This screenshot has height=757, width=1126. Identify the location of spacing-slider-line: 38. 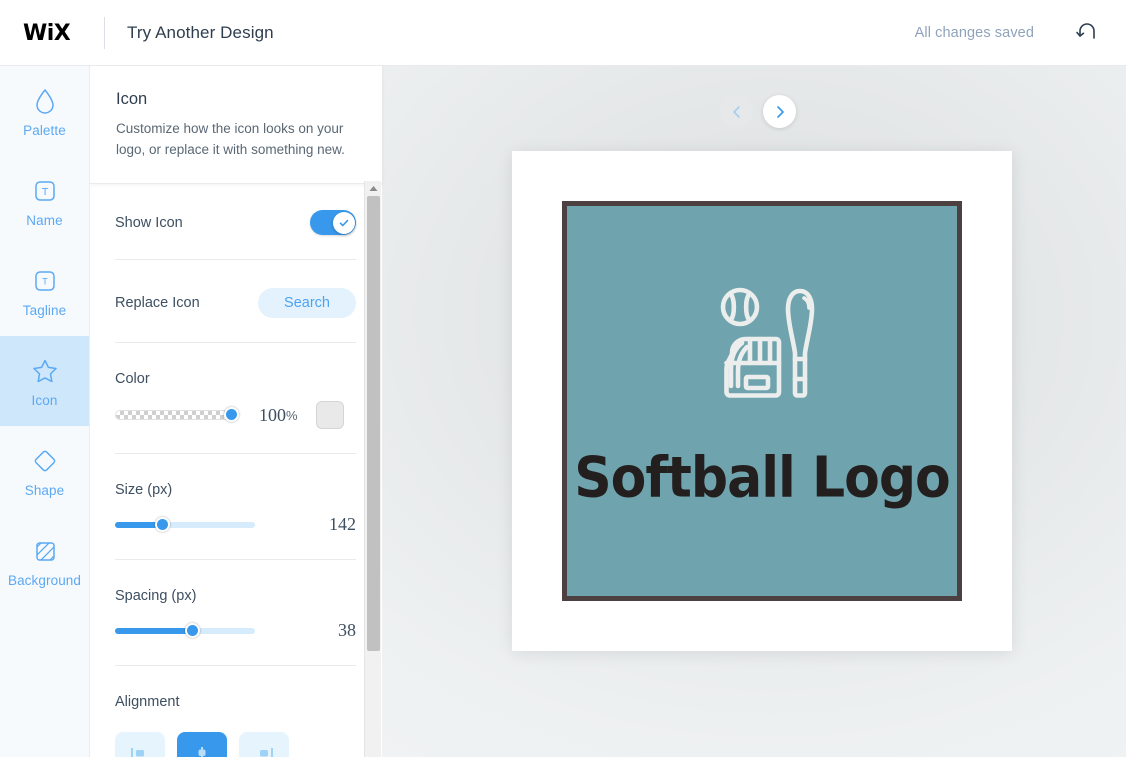
(235, 630).